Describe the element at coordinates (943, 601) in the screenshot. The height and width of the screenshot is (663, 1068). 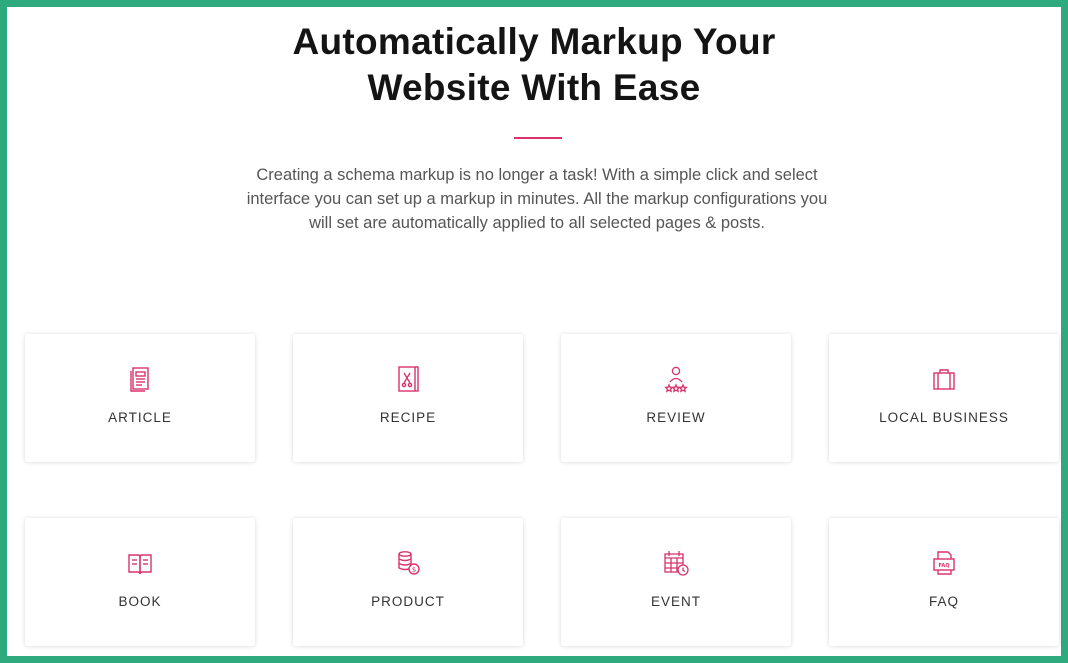
I see `card-label: FAQ` at that location.